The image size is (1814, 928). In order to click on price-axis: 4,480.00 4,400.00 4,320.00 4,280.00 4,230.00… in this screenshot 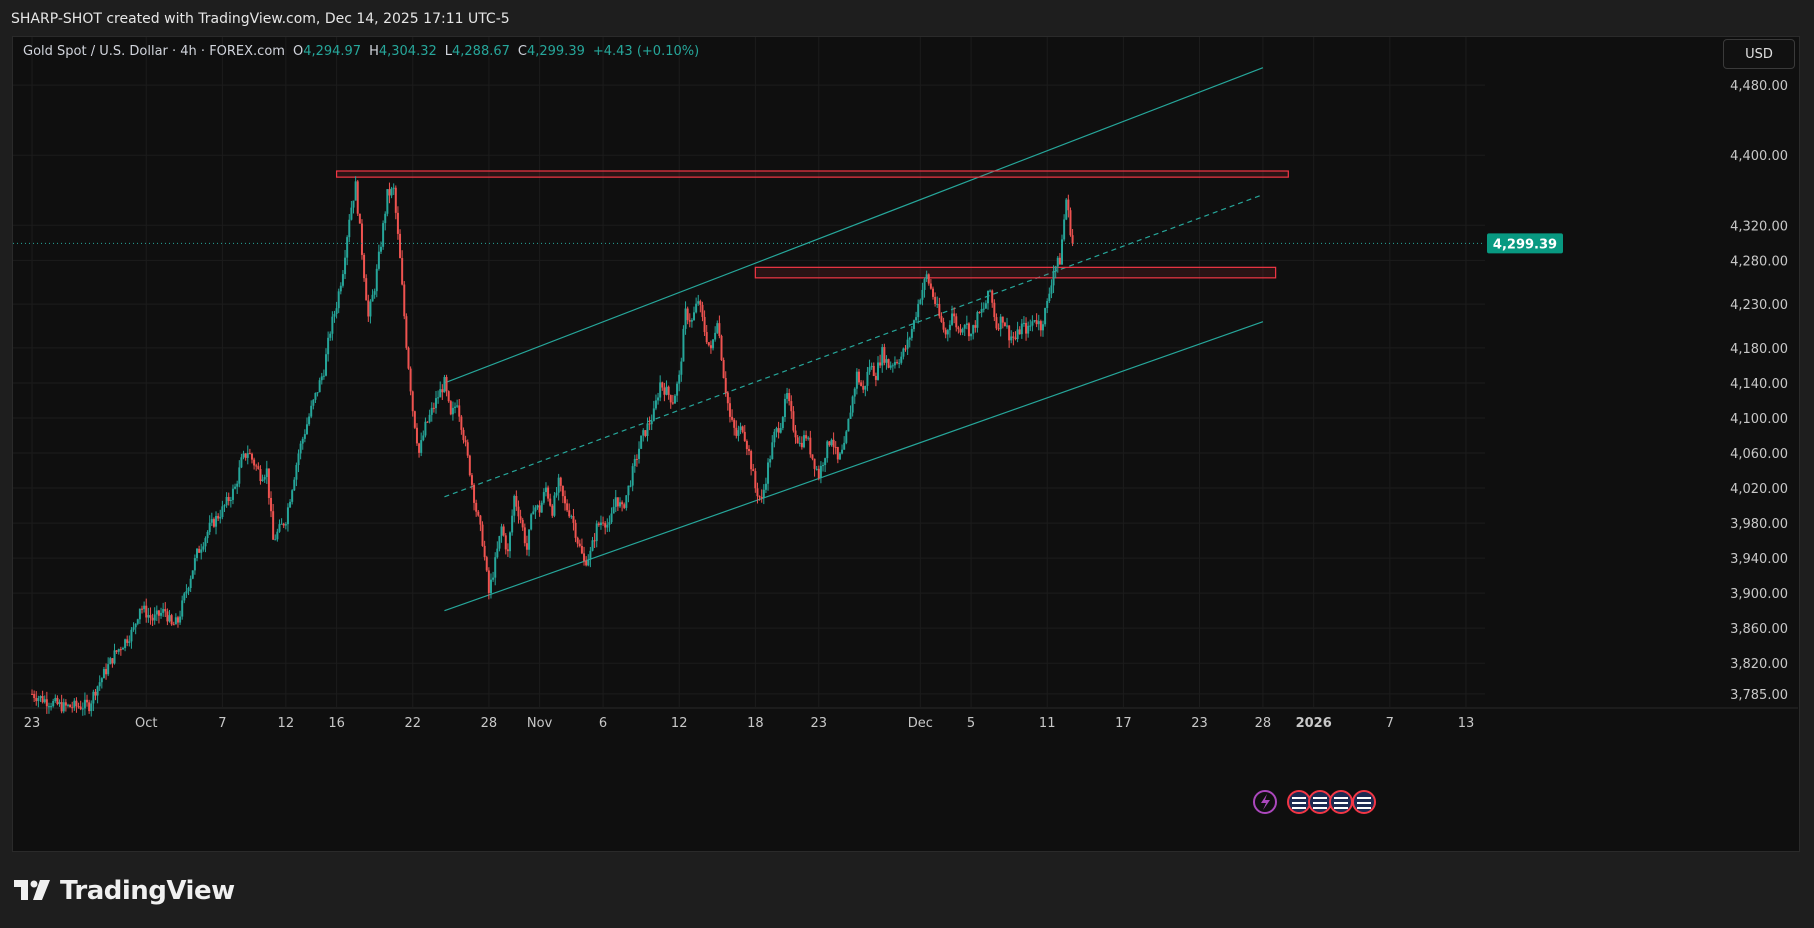, I will do `click(1759, 391)`.